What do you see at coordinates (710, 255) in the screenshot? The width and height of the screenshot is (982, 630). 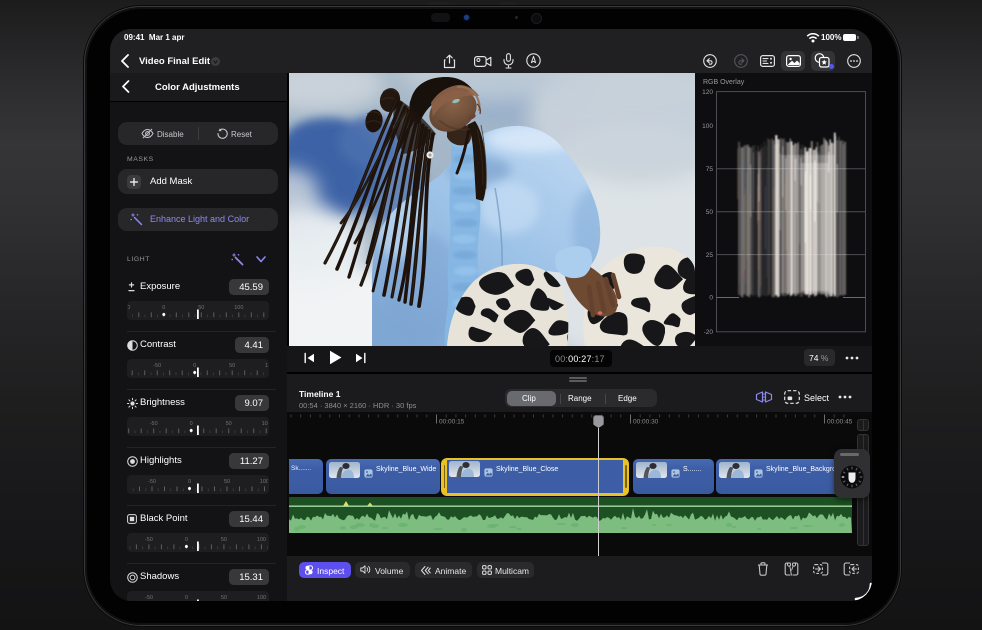 I see `svg-text: 25` at bounding box center [710, 255].